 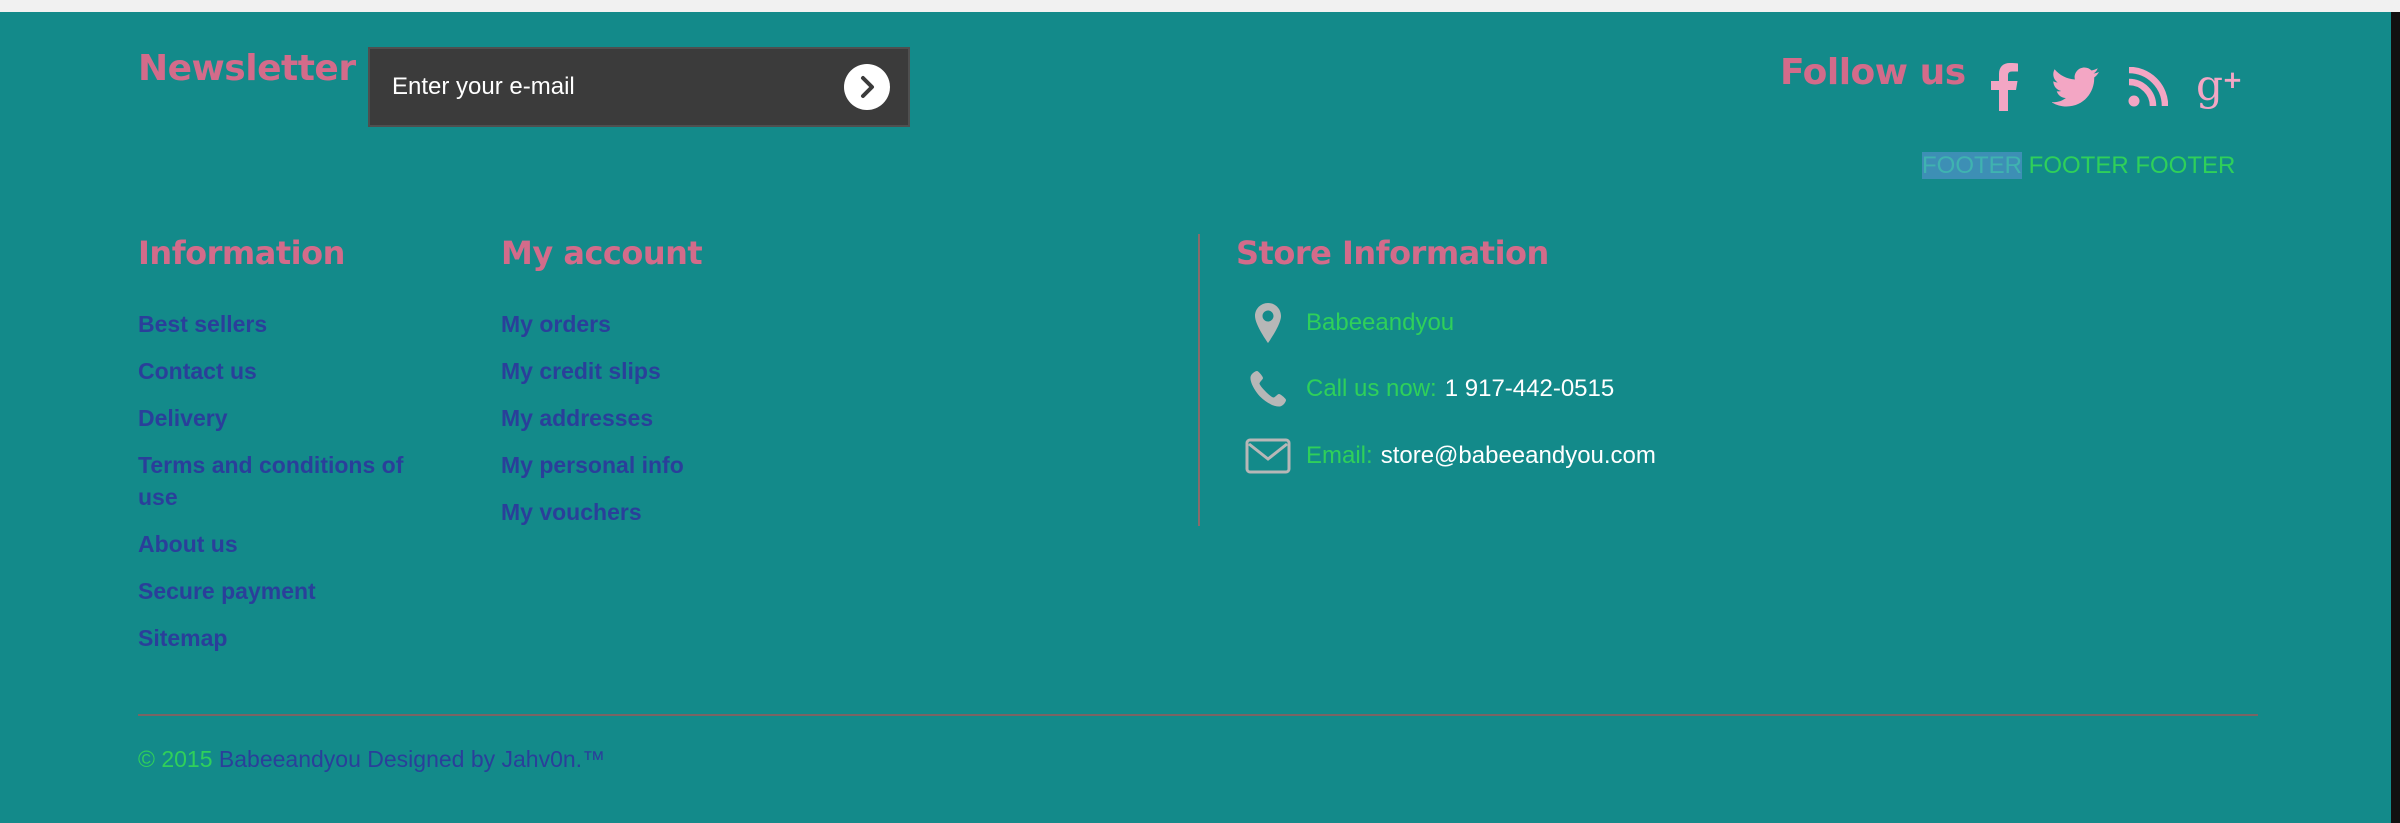 What do you see at coordinates (602, 253) in the screenshot?
I see `my-account-title: My account` at bounding box center [602, 253].